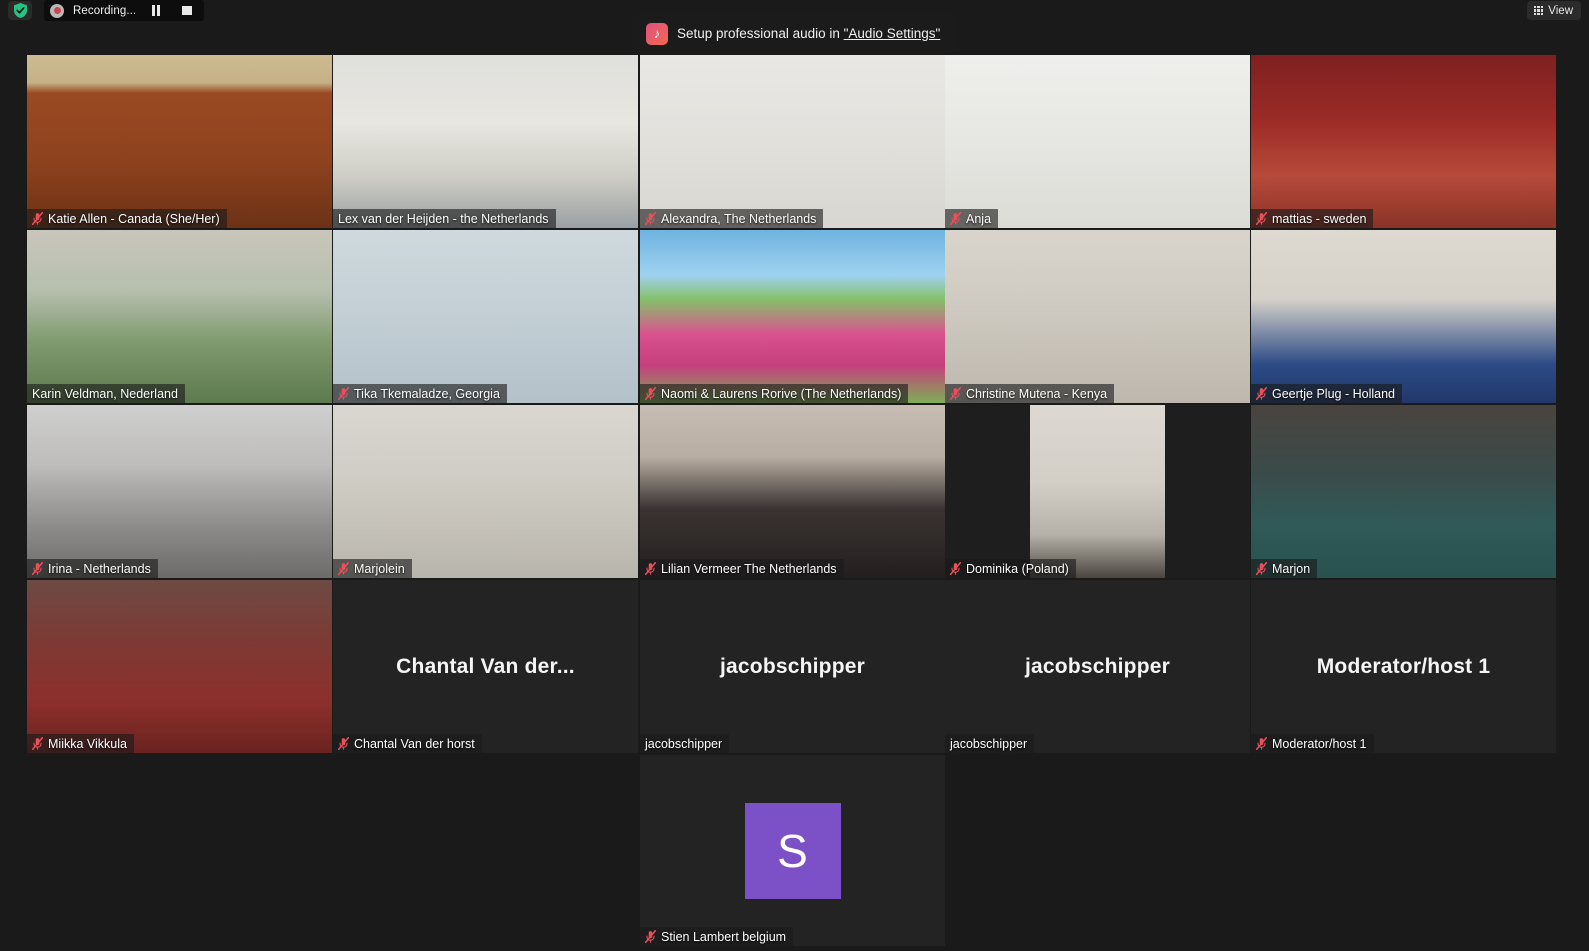 This screenshot has width=1589, height=951. Describe the element at coordinates (749, 568) in the screenshot. I see `participant-name-text: Lilian Vermeer The Netherlands` at that location.